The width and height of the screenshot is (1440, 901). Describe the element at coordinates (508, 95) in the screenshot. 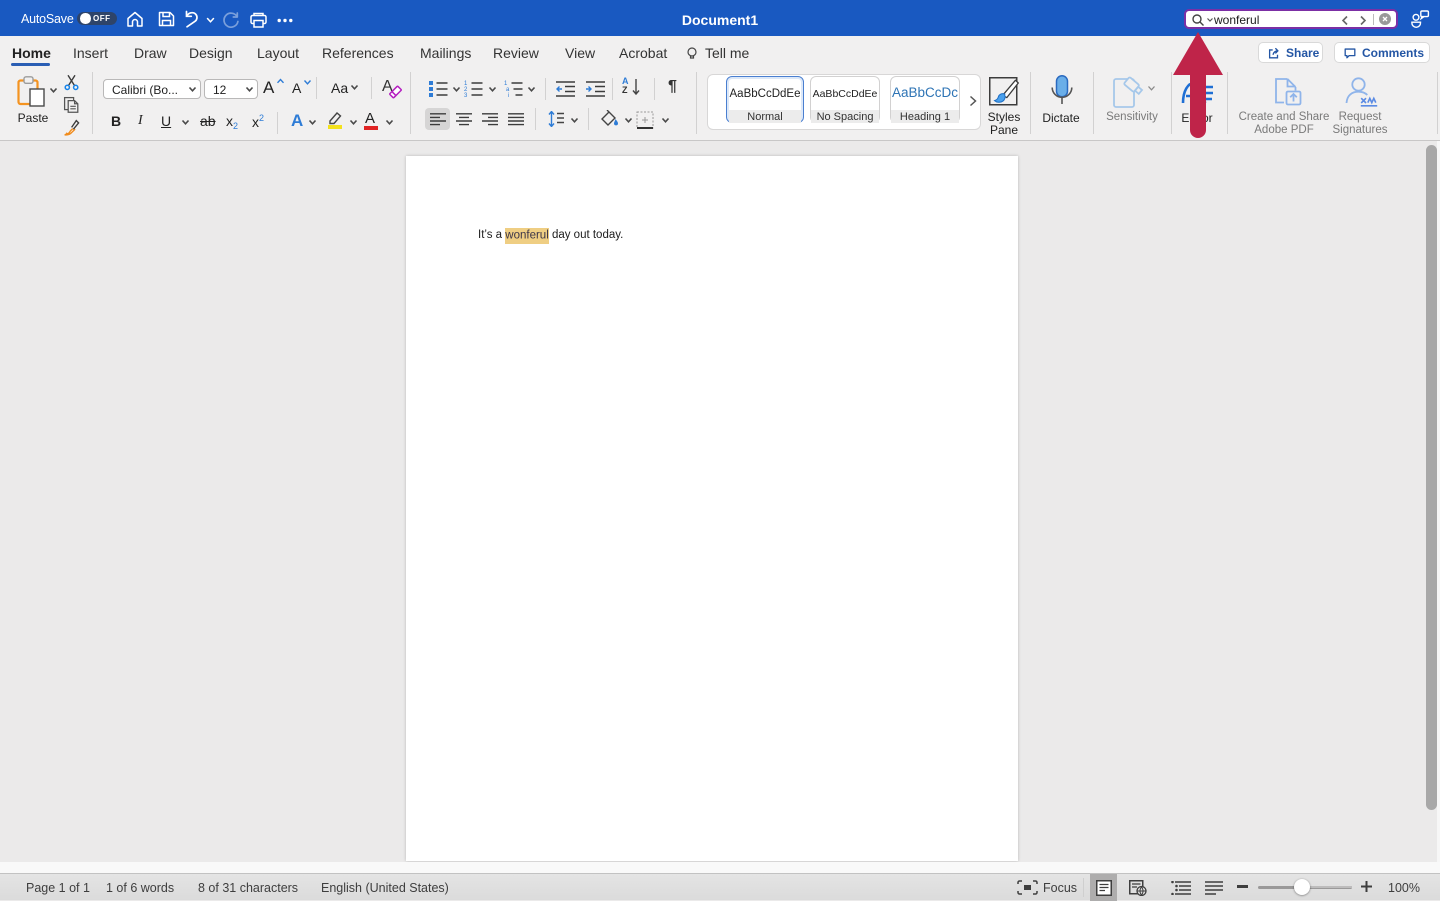

I see `svg-text: i` at that location.